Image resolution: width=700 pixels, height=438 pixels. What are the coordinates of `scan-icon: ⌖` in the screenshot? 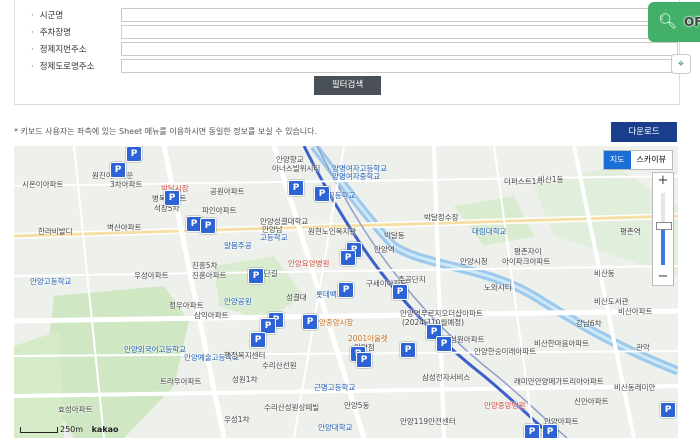 It's located at (681, 64).